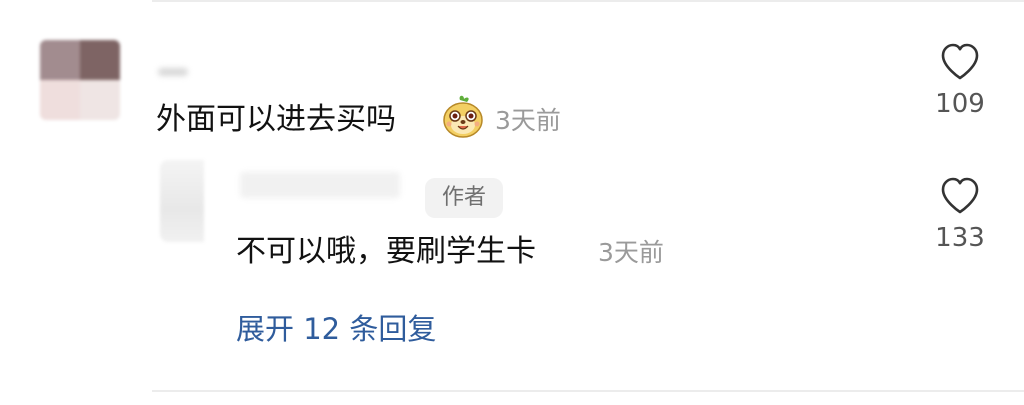  Describe the element at coordinates (588, 1) in the screenshot. I see `top-divider` at that location.